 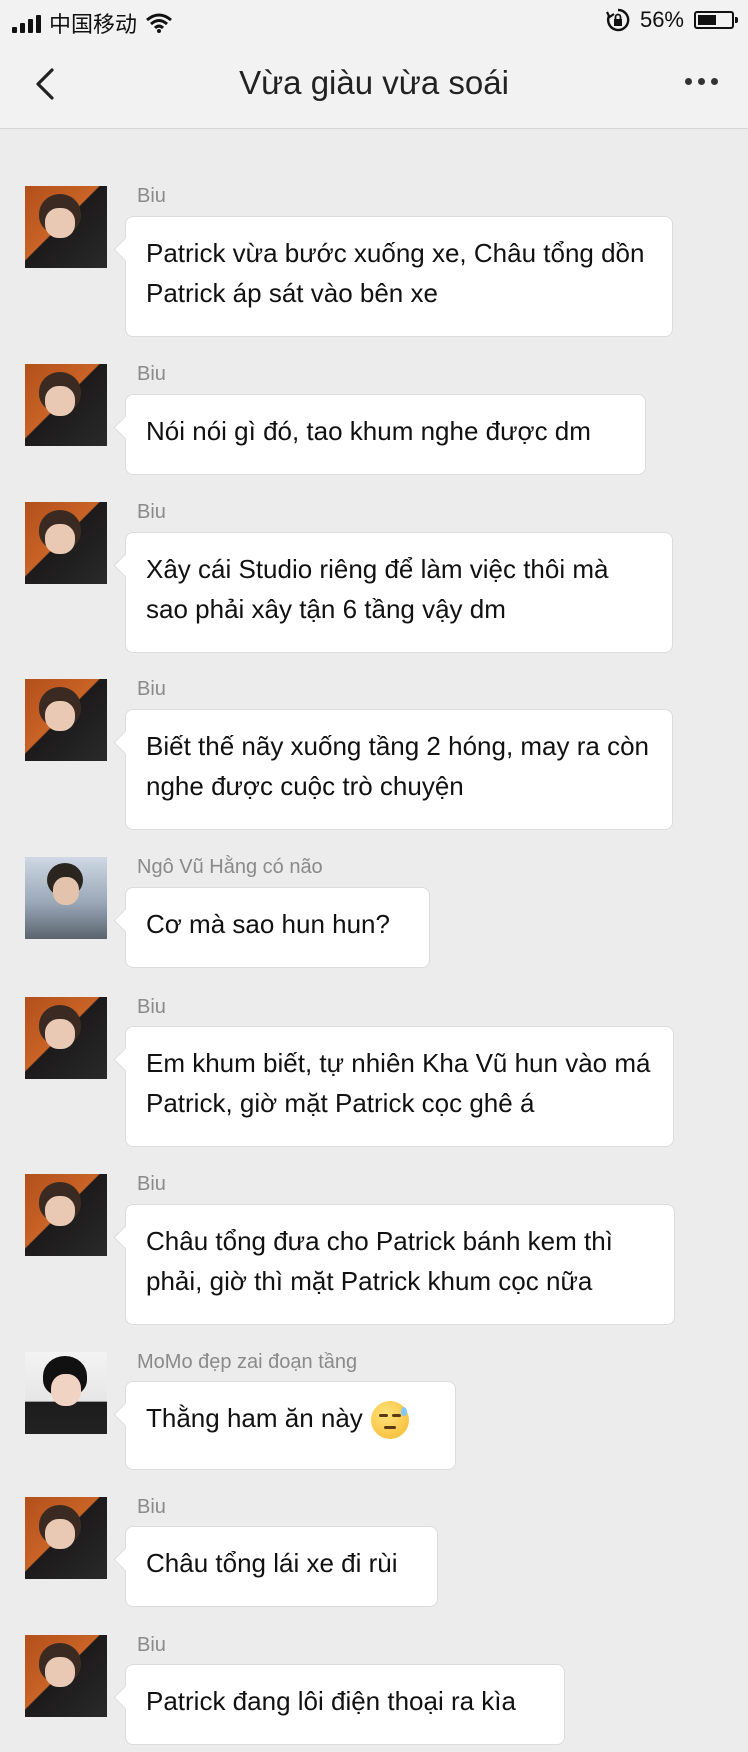 I want to click on message-bubble: Thằng ham ăn này, so click(x=290, y=1425).